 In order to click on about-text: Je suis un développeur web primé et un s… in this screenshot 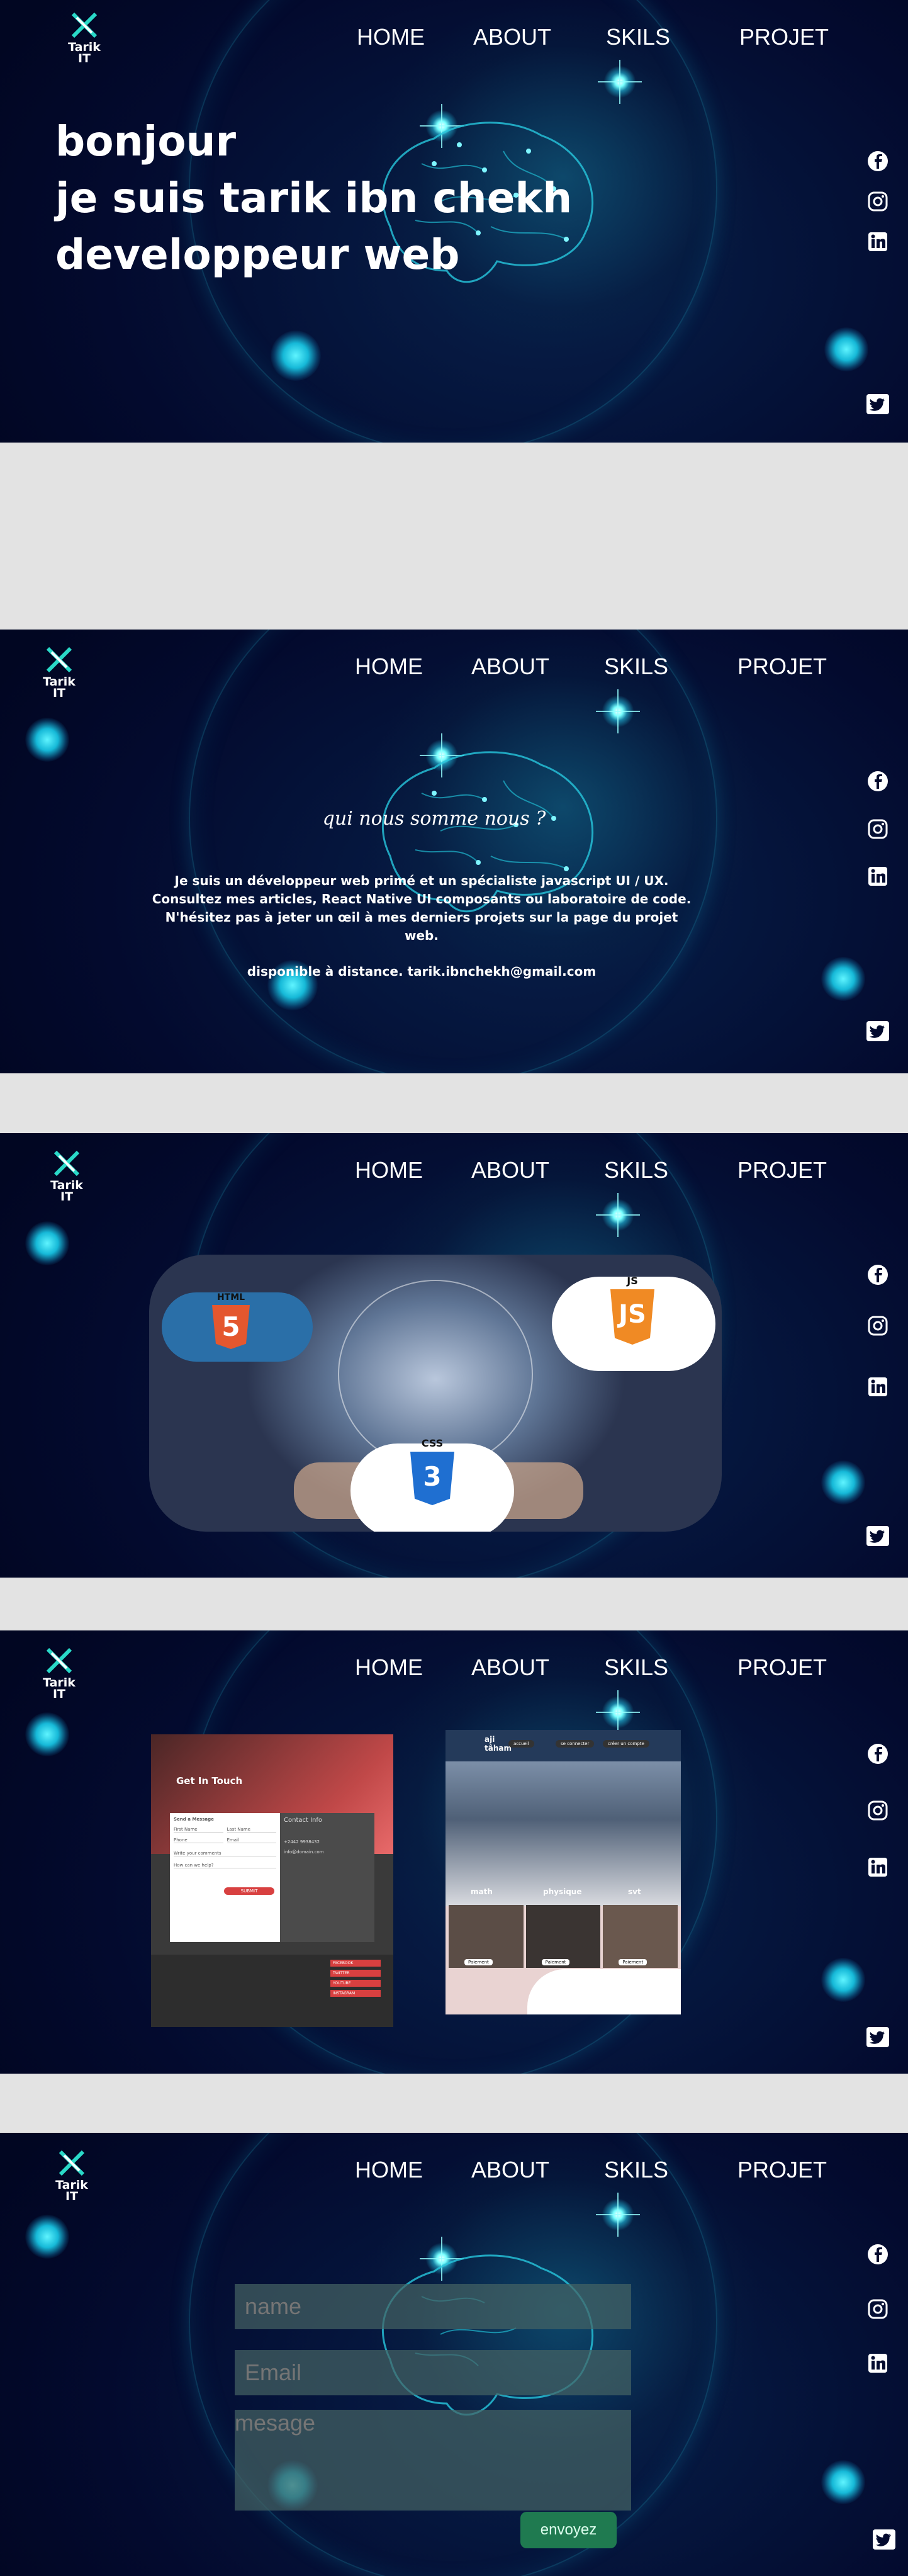, I will do `click(421, 926)`.